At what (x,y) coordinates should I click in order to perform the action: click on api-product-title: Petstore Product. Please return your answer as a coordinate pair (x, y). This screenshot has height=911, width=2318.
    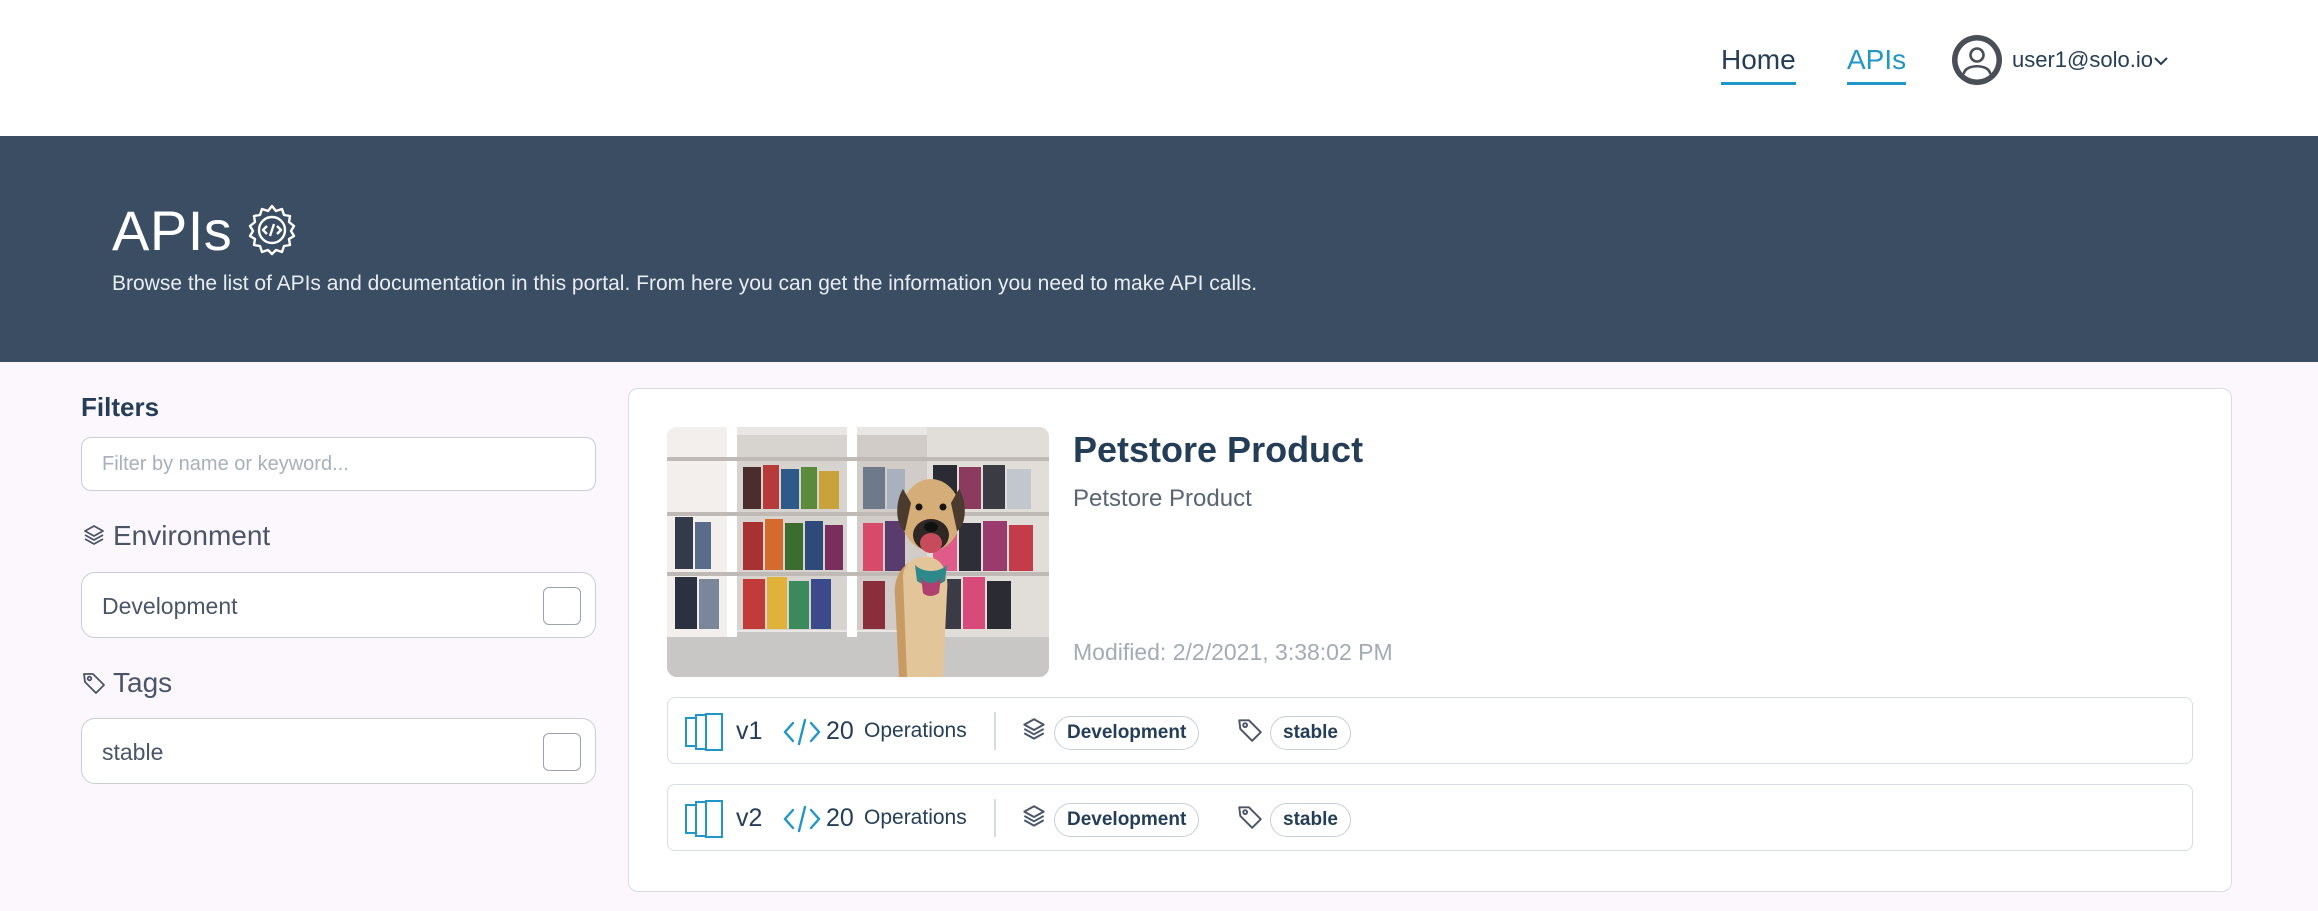
    Looking at the image, I should click on (1218, 450).